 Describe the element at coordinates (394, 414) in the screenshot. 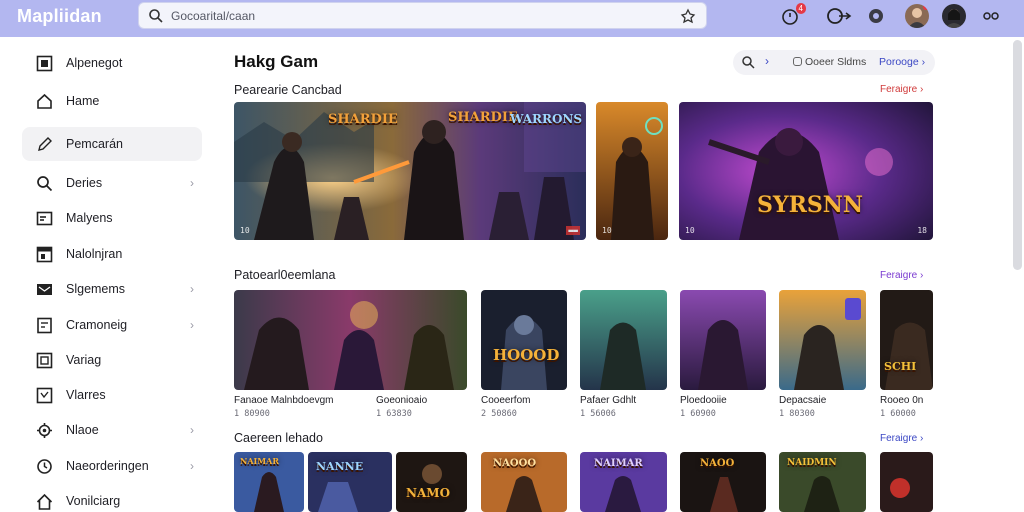

I see `tile-subtitle: 1 63830` at that location.